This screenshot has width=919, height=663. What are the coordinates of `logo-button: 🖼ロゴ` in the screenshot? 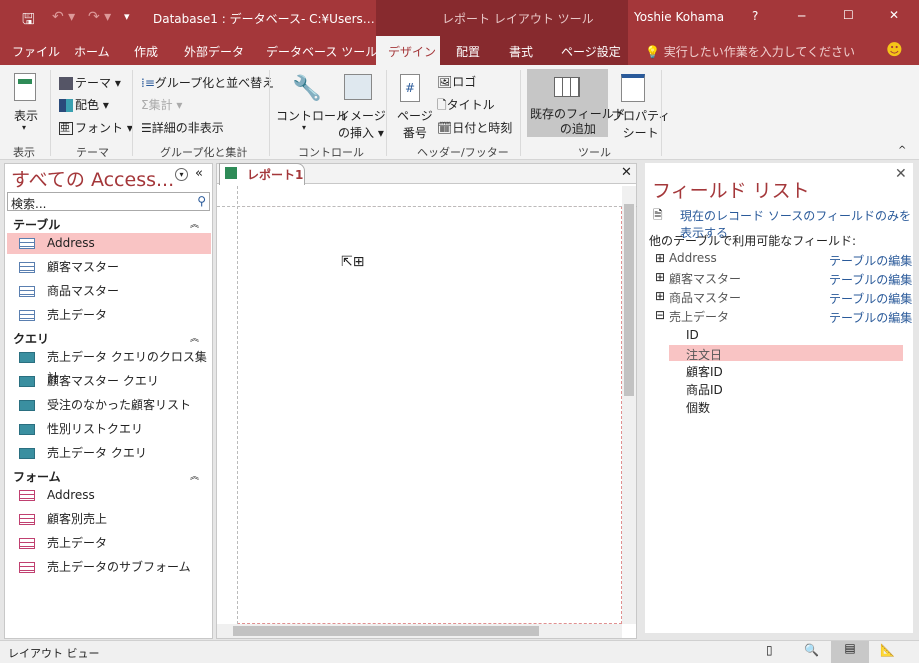 It's located at (456, 81).